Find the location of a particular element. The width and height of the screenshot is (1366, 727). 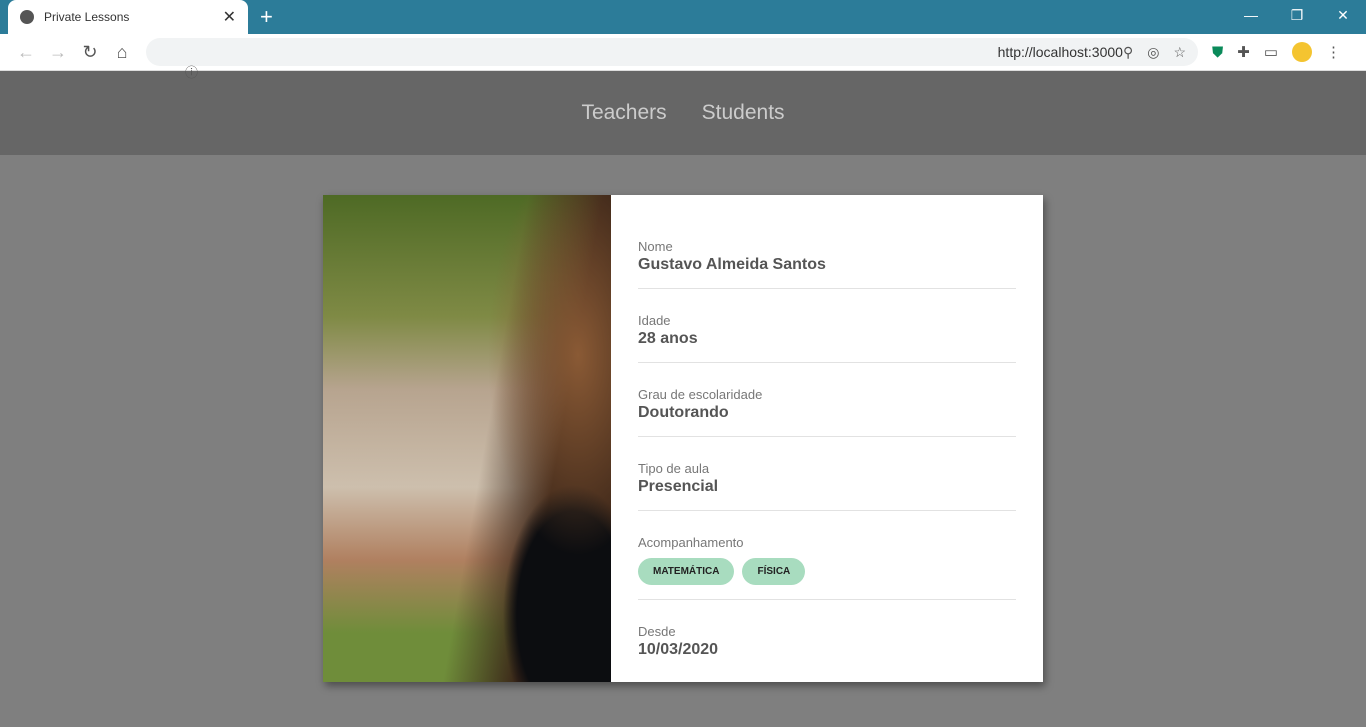

tab-title: Private Lessons is located at coordinates (87, 17).